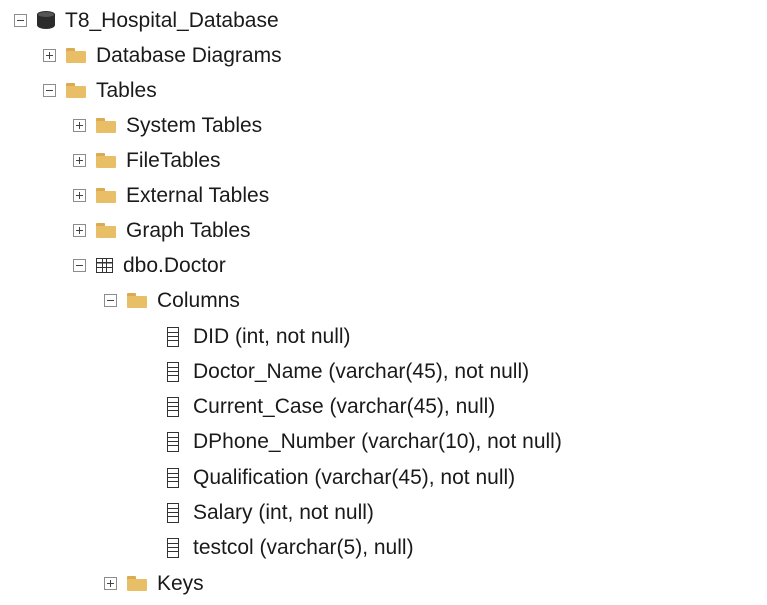 Image resolution: width=767 pixels, height=605 pixels. I want to click on tree-node-column: Current_Case (varchar(45), null), so click(331, 406).